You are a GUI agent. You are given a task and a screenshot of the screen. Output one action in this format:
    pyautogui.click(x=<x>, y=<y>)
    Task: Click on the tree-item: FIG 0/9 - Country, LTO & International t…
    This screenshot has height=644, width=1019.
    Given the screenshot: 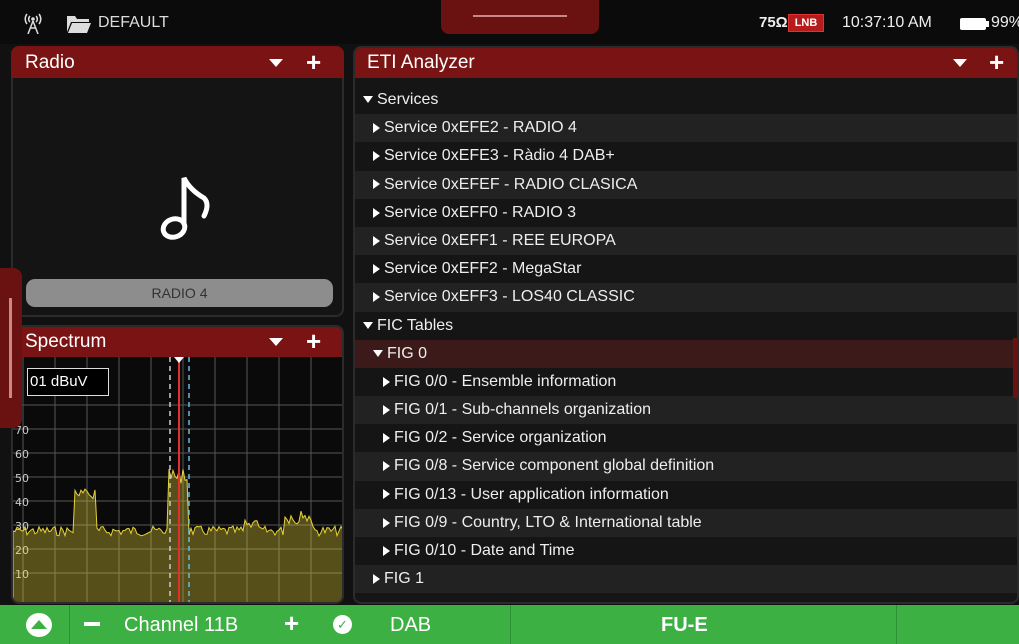 What is the action you would take?
    pyautogui.click(x=686, y=522)
    